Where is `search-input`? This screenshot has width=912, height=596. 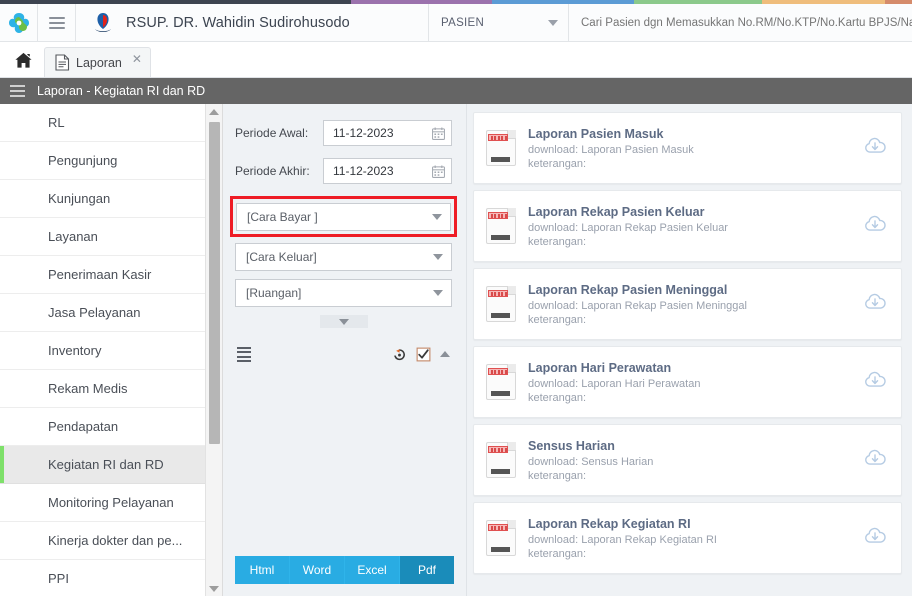 search-input is located at coordinates (746, 22).